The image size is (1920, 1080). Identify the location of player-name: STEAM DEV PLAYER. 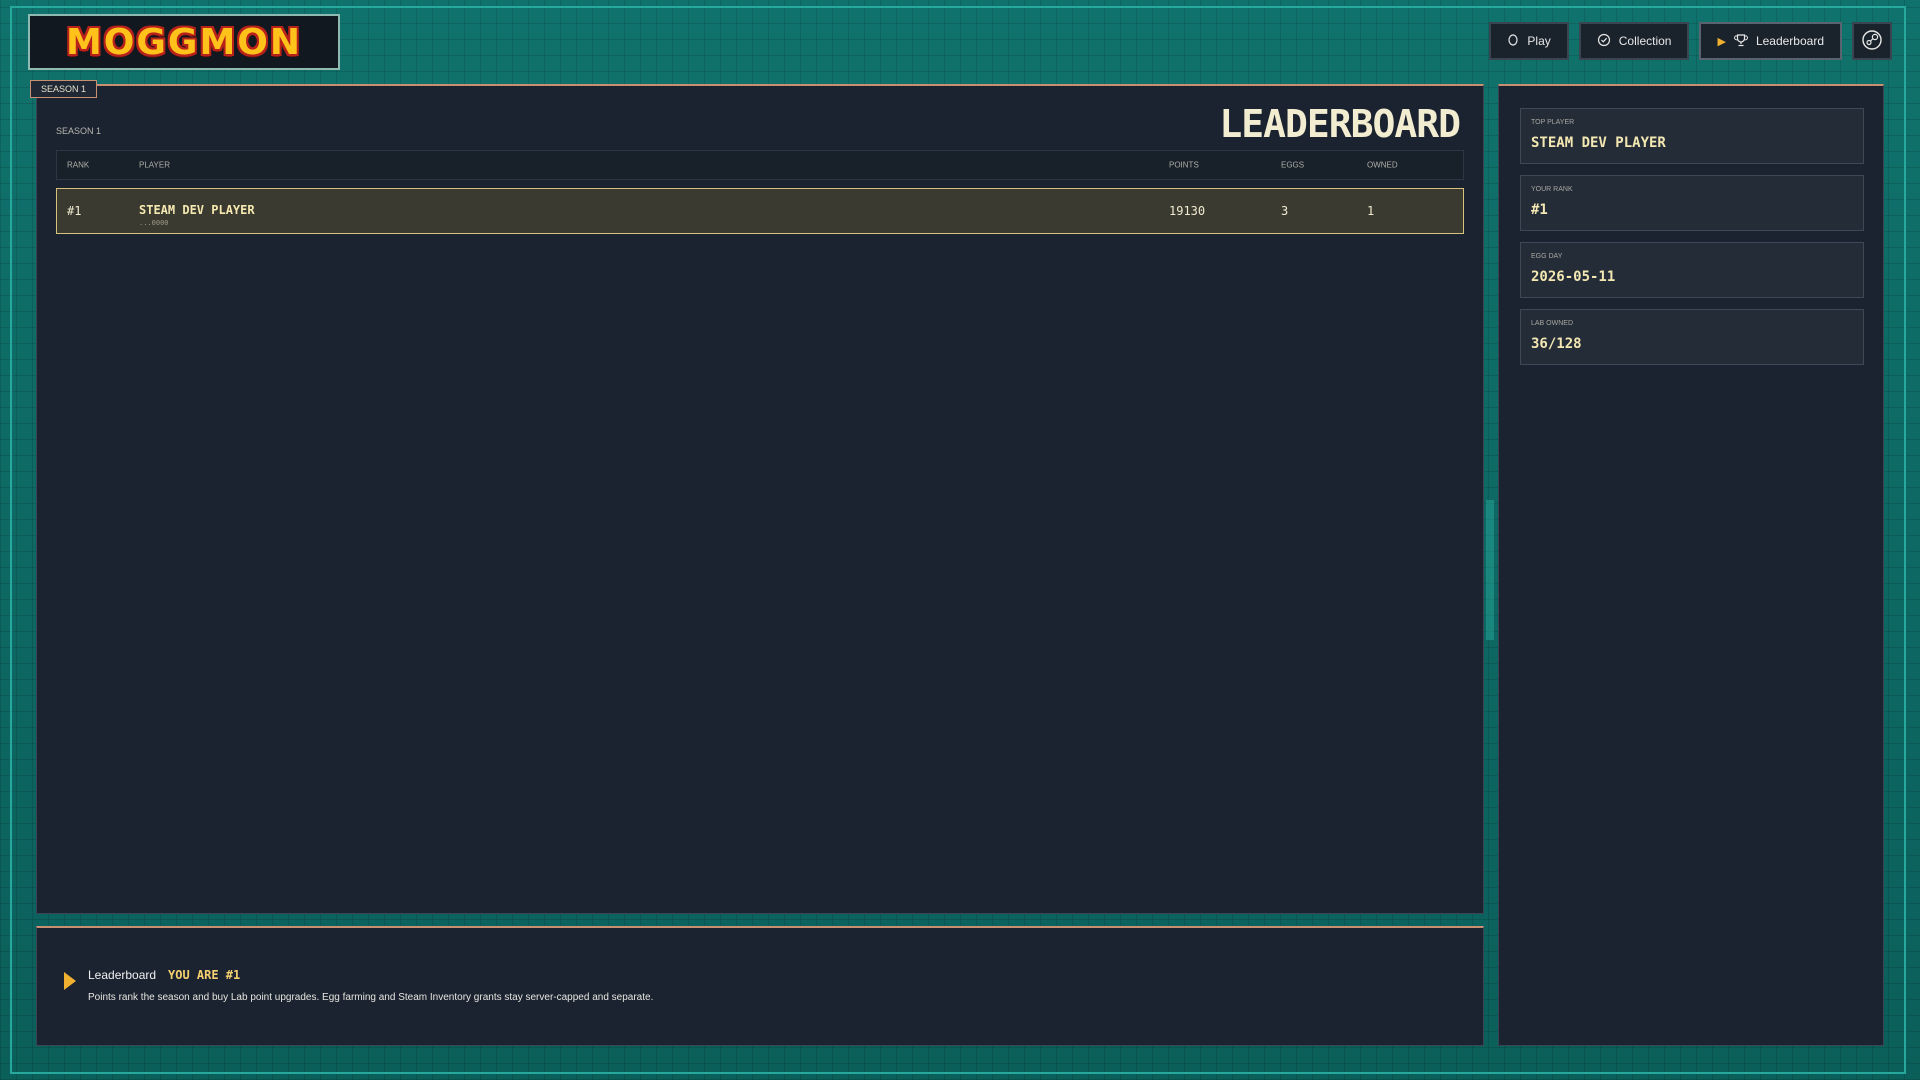
(197, 210).